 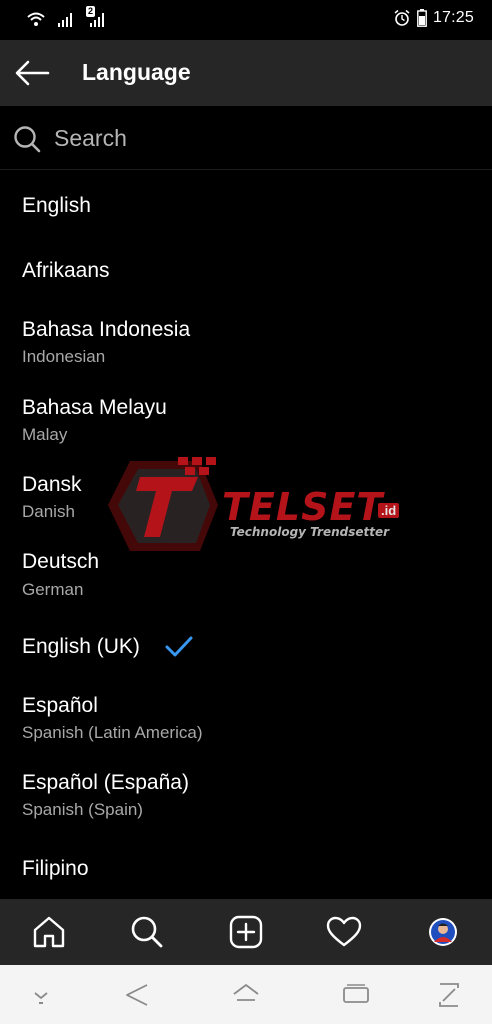 I want to click on arrow-left-icon, so click(x=32, y=73).